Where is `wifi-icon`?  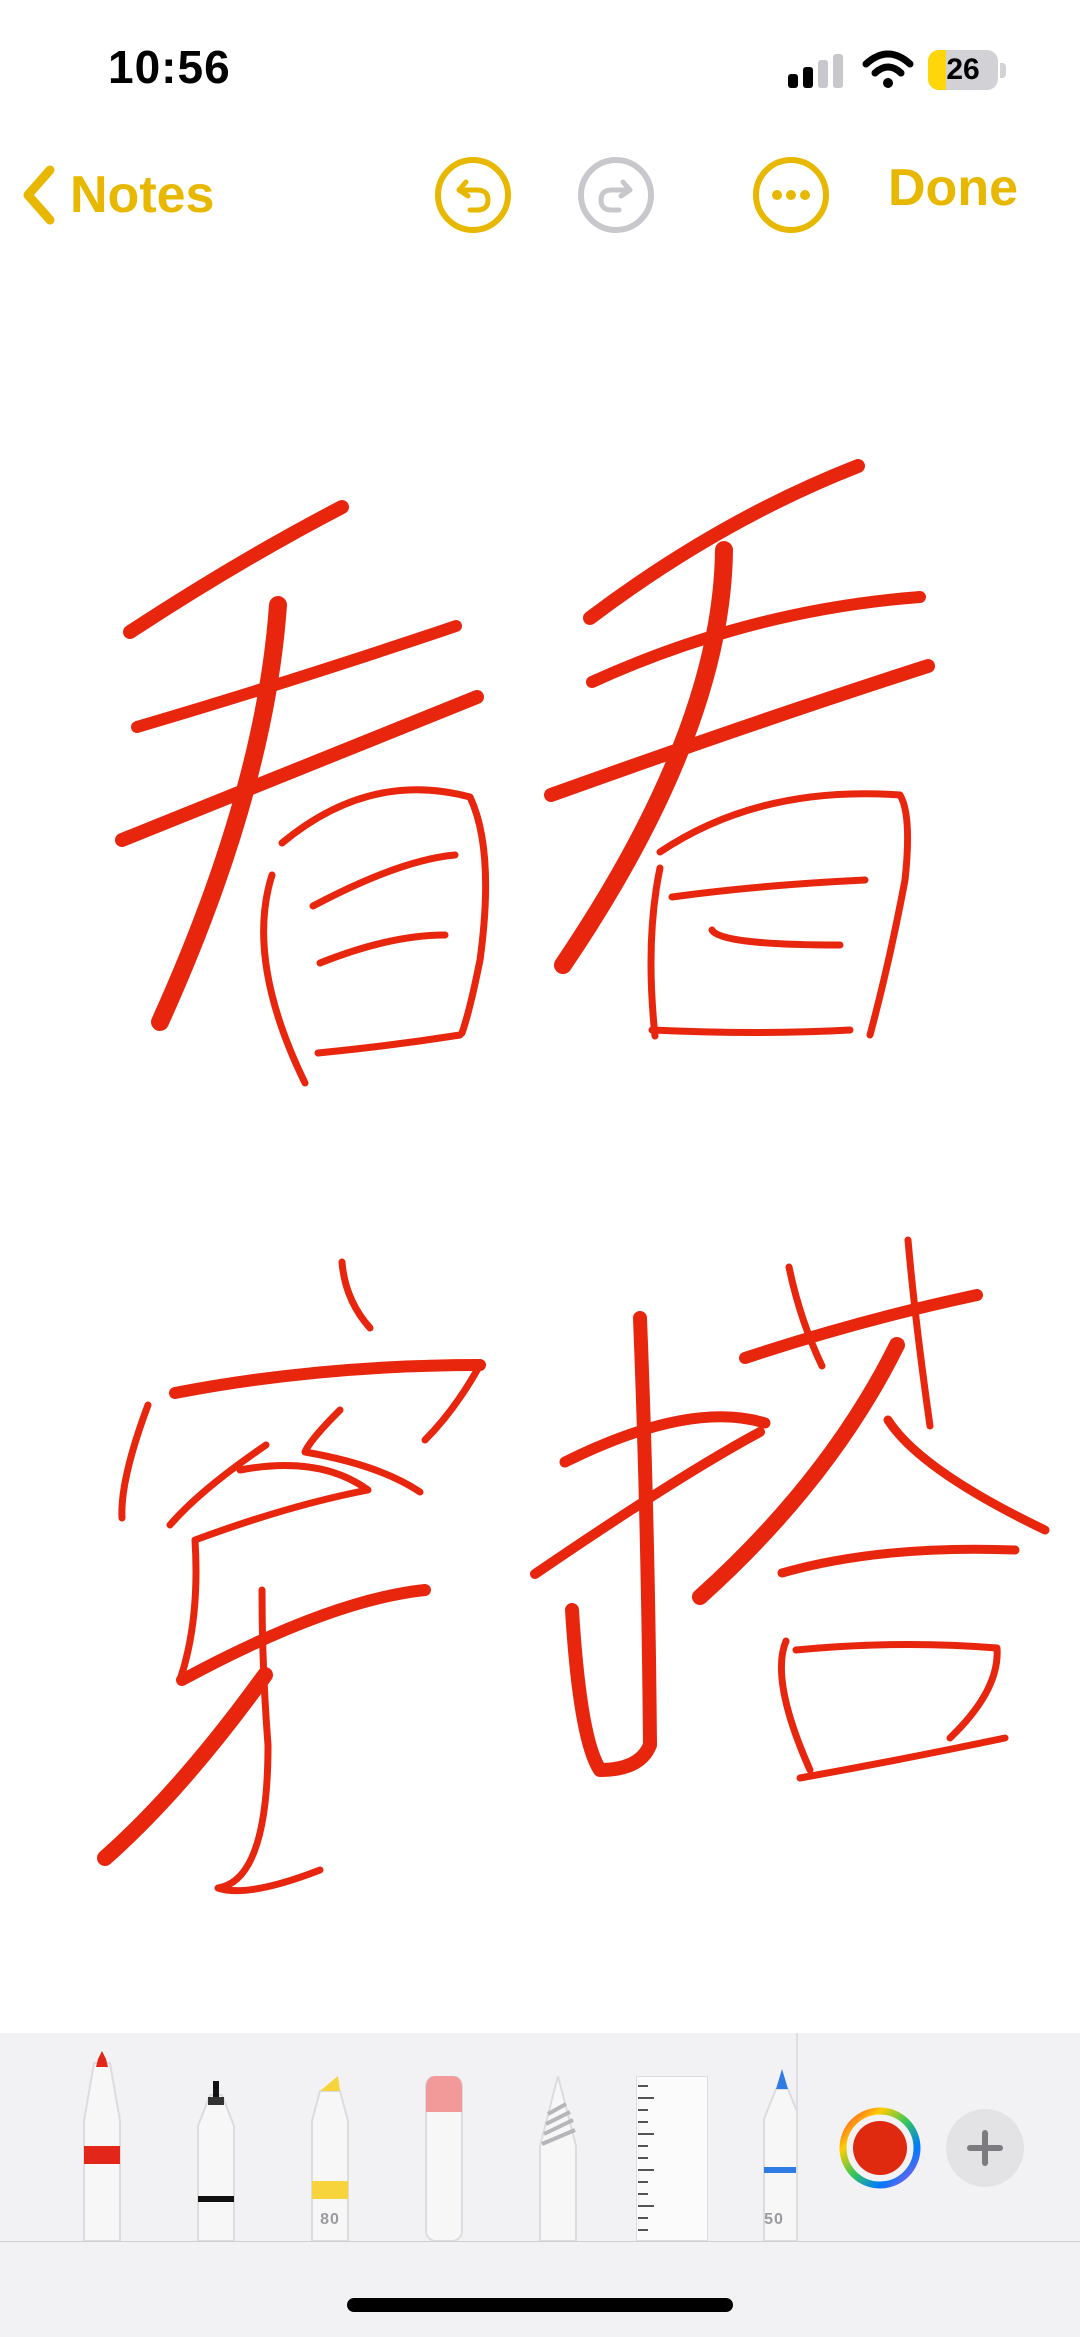
wifi-icon is located at coordinates (888, 69).